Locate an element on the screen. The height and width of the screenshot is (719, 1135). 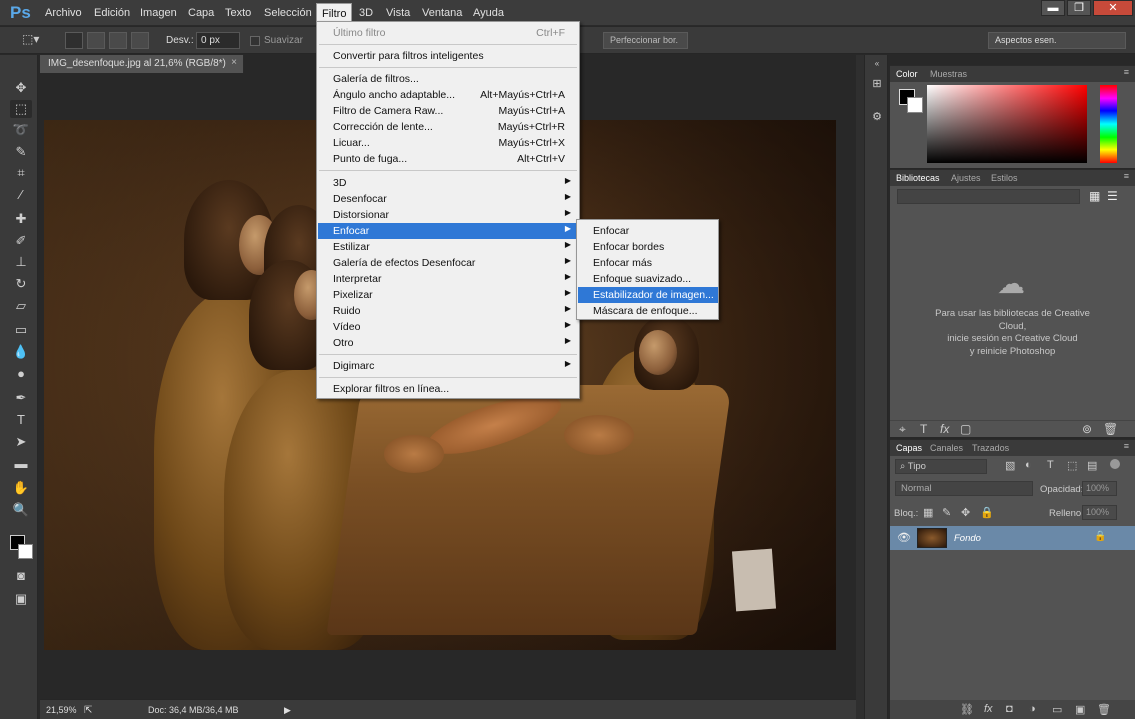
antialias-checkbox is located at coordinates (255, 41).